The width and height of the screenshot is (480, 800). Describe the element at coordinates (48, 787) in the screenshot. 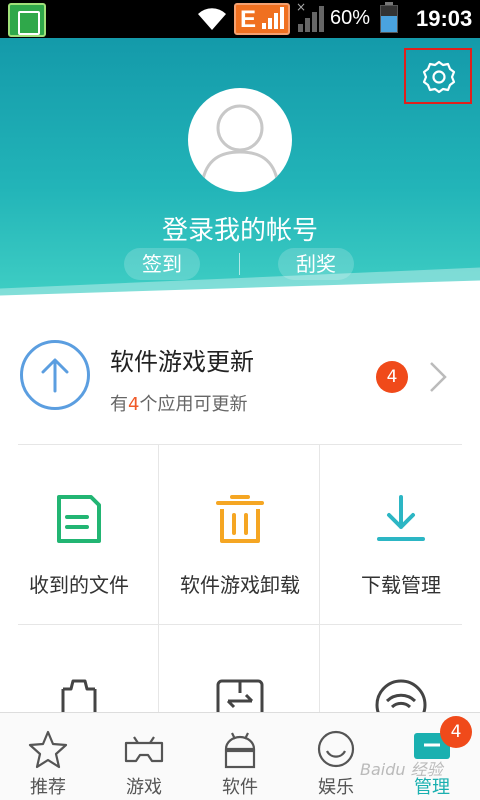

I see `nav-label: 推荐` at that location.